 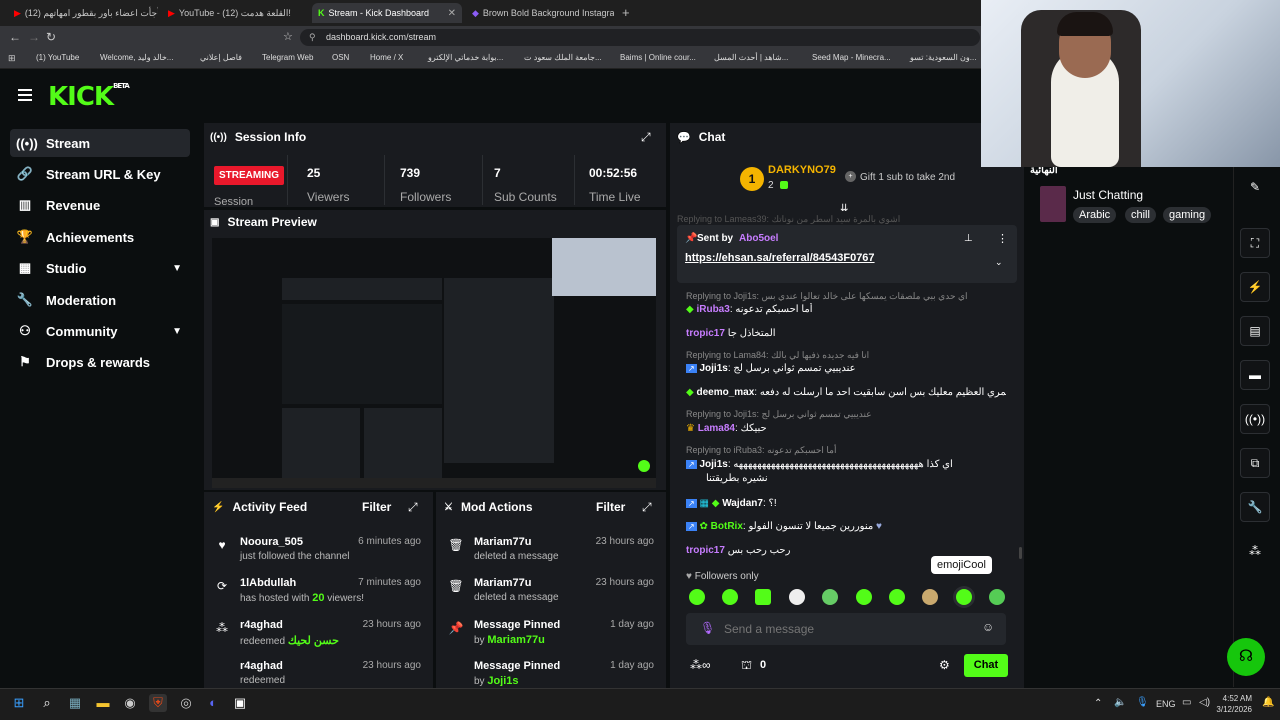 What do you see at coordinates (1255, 287) in the screenshot?
I see `bolt-icon: ⚡` at bounding box center [1255, 287].